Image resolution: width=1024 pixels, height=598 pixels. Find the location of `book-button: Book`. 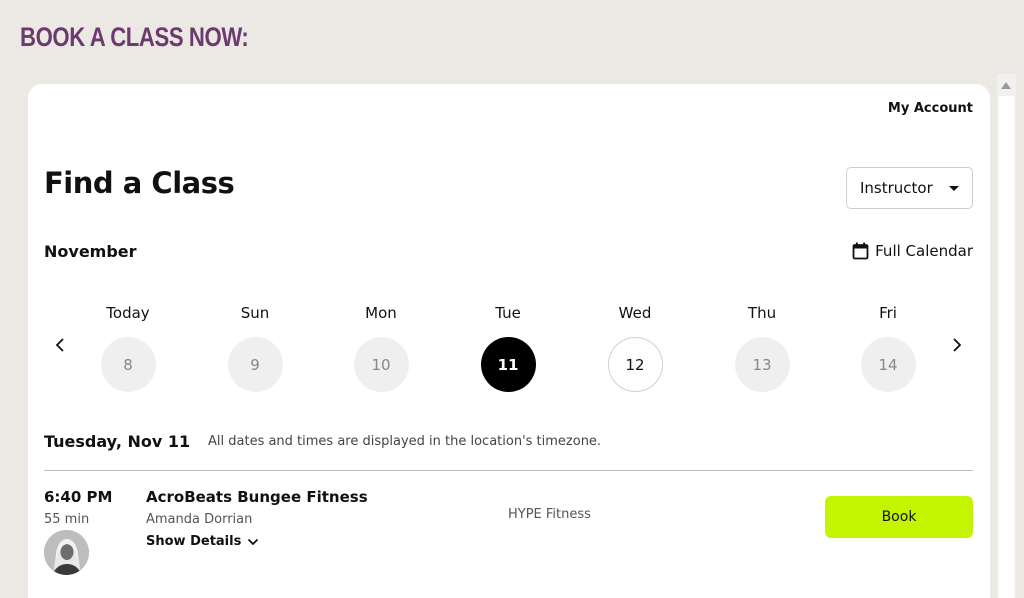

book-button: Book is located at coordinates (899, 517).